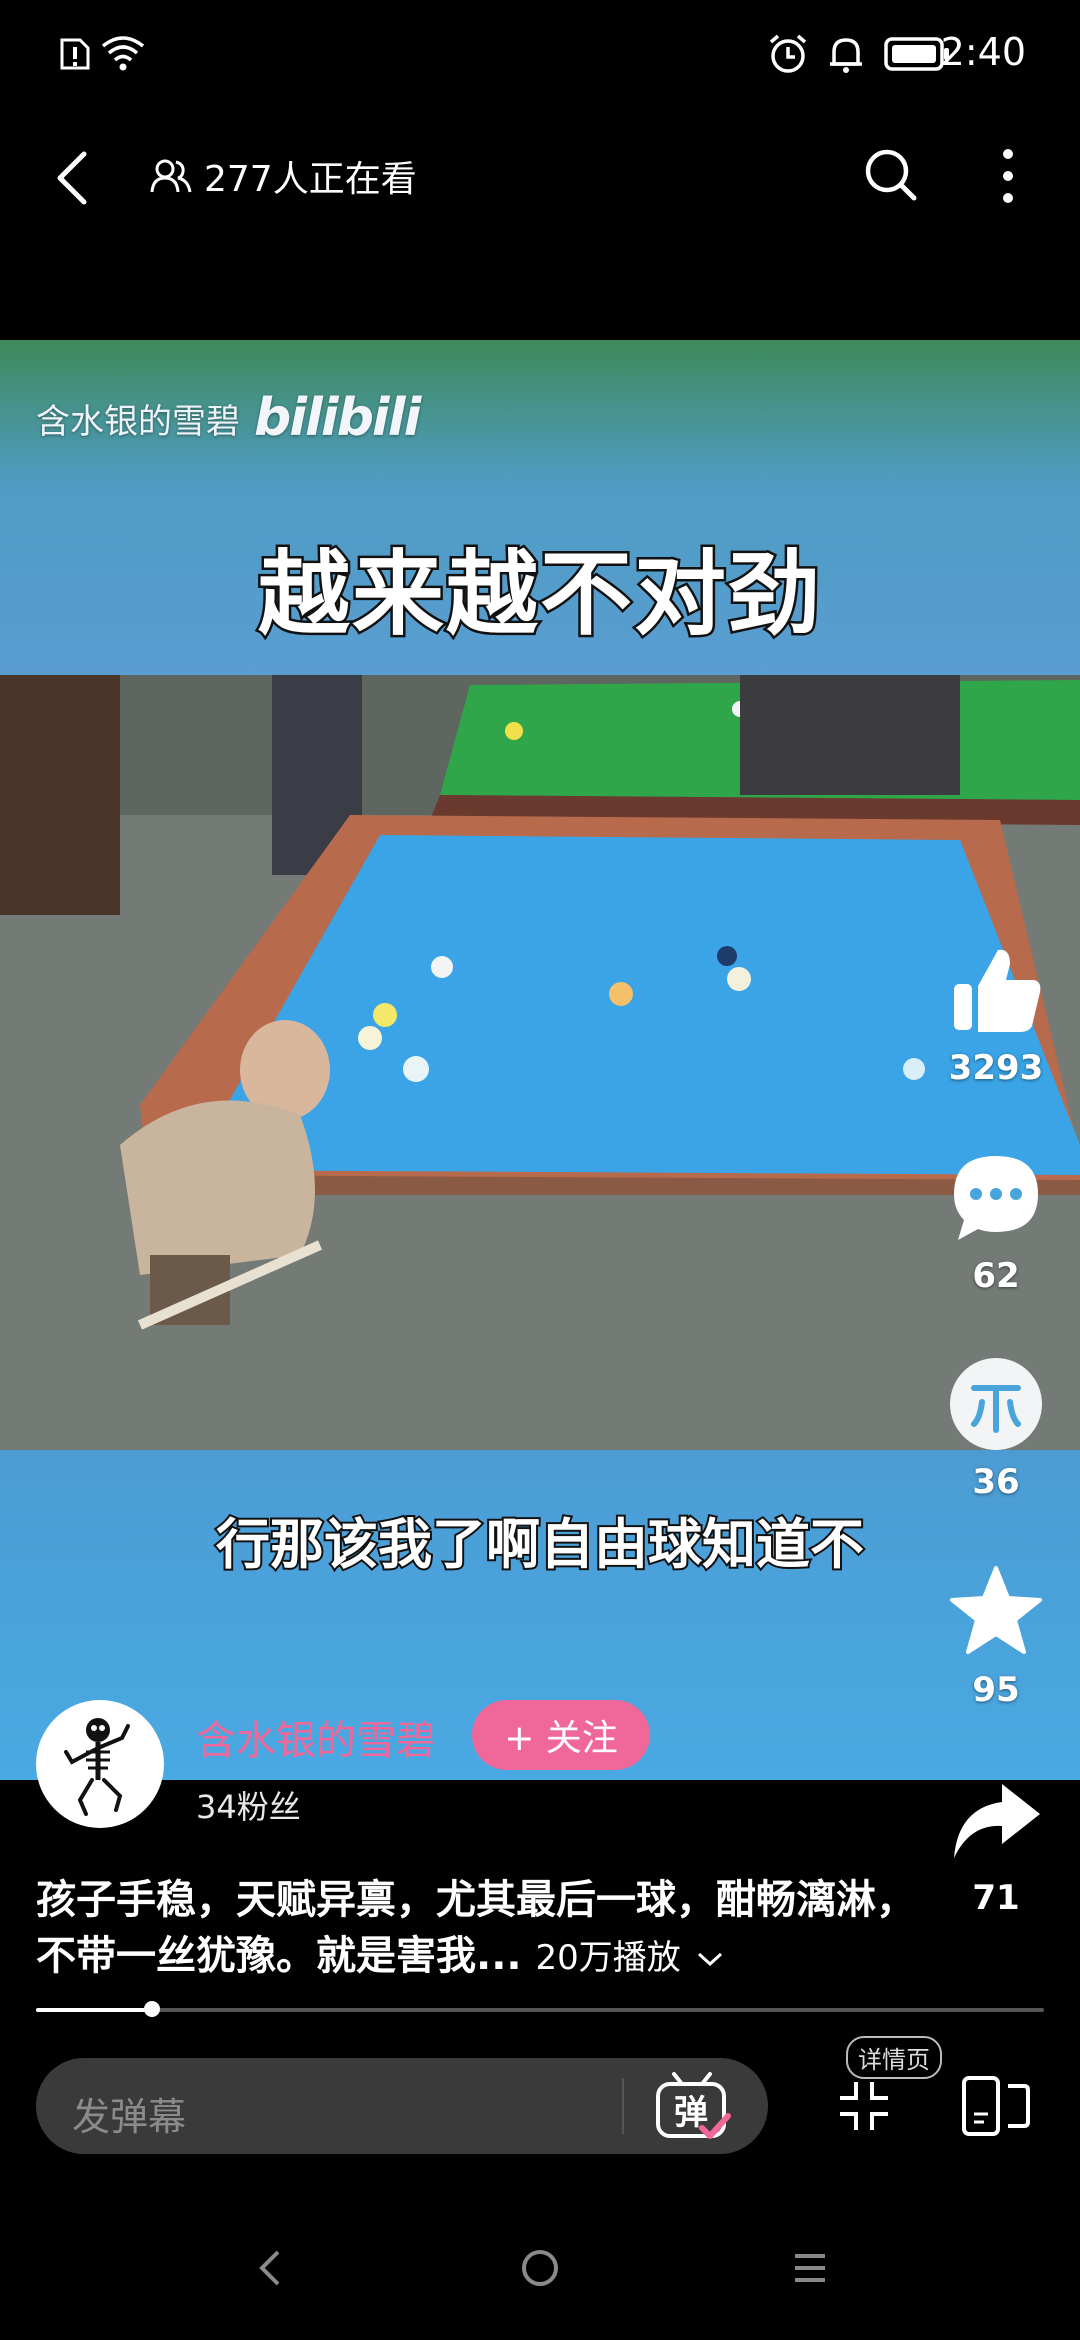 Image resolution: width=1080 pixels, height=2340 pixels. What do you see at coordinates (996, 1482) in the screenshot?
I see `coin-count: 36` at bounding box center [996, 1482].